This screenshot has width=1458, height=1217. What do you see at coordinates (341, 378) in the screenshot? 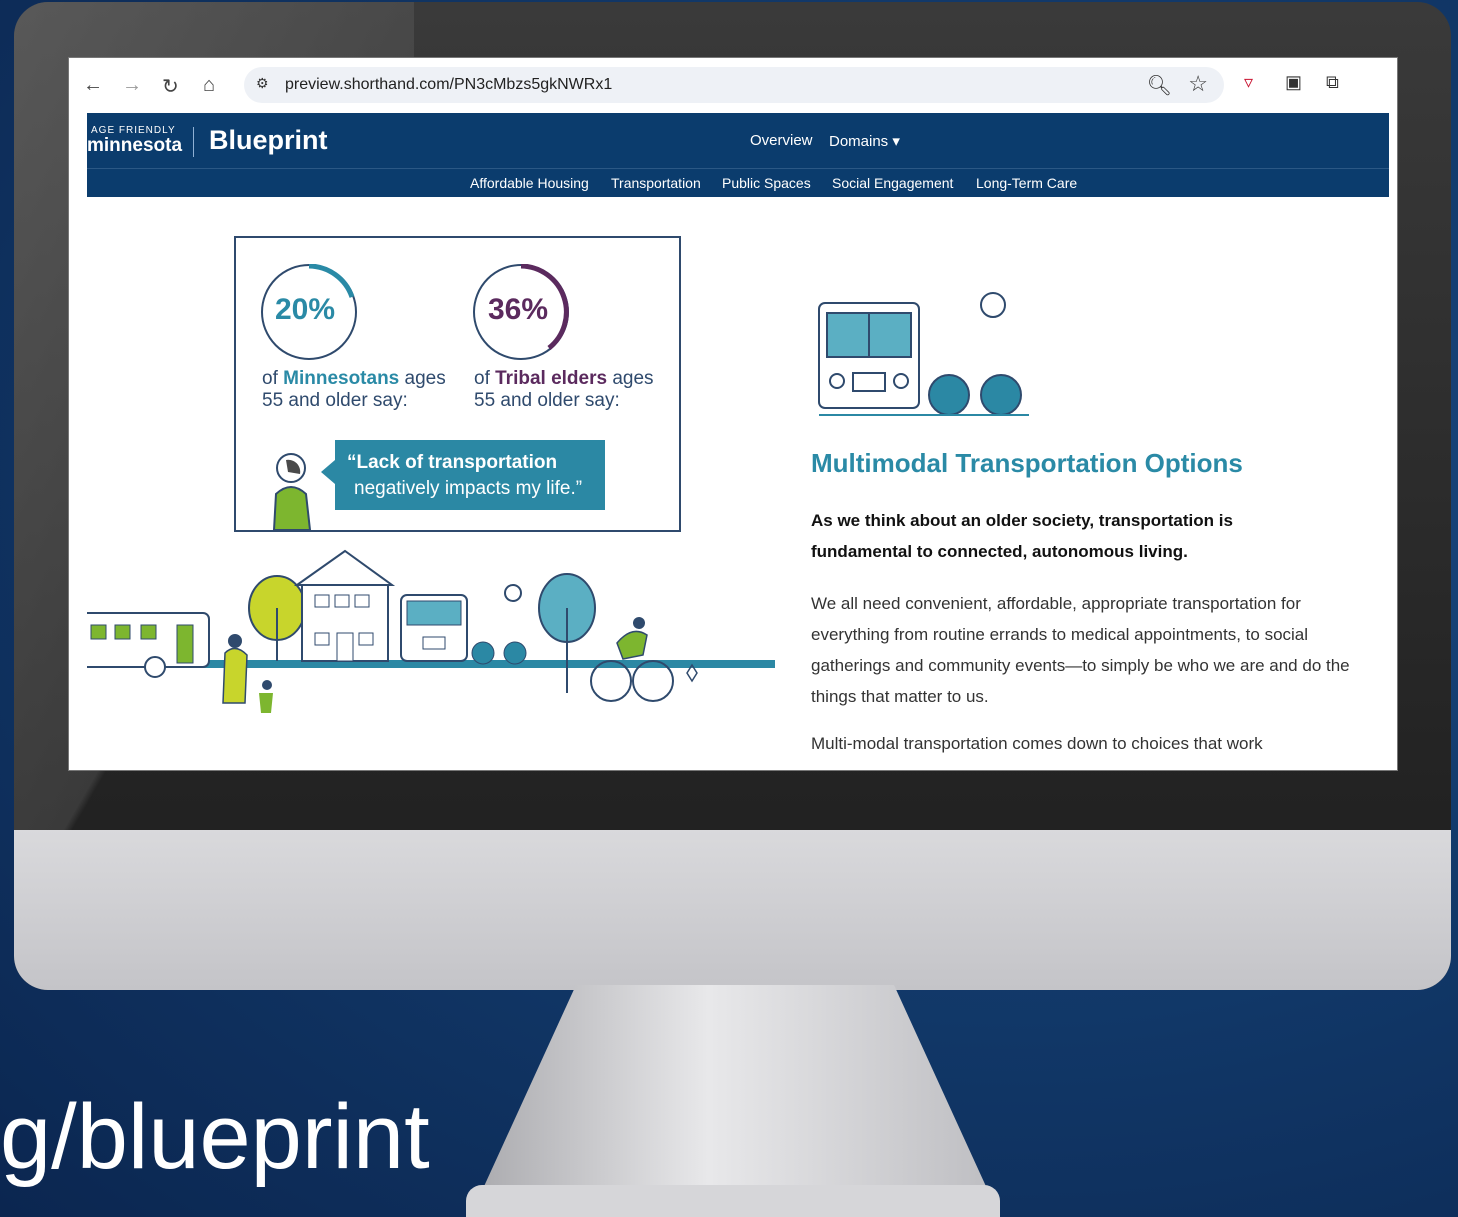
I see `stat-group-minnesotans: Minnesotans` at bounding box center [341, 378].